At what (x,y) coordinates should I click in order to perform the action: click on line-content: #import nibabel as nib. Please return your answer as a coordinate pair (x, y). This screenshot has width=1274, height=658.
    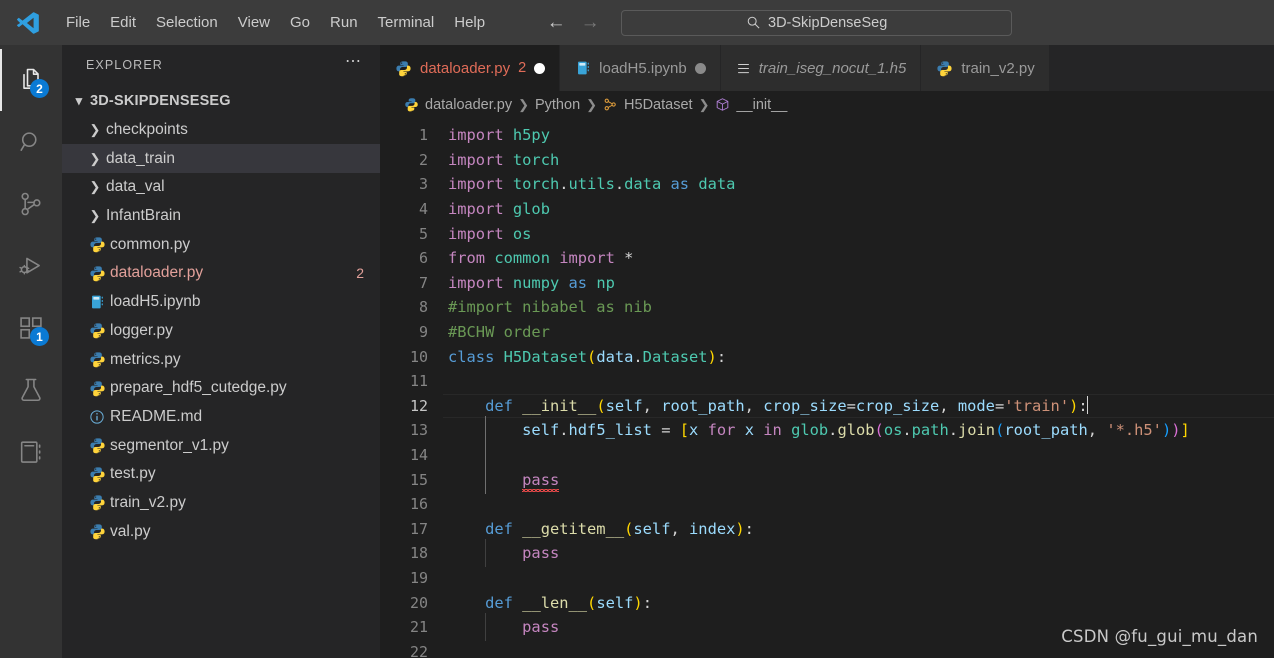
    Looking at the image, I should click on (545, 307).